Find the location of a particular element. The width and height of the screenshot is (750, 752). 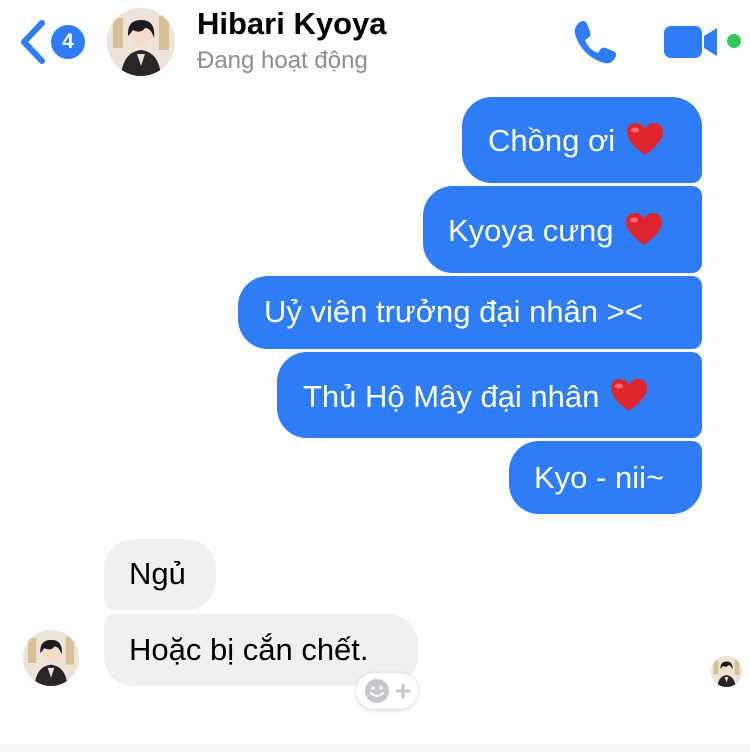

message-bubble-outgoing: Chồng ơi is located at coordinates (582, 140).